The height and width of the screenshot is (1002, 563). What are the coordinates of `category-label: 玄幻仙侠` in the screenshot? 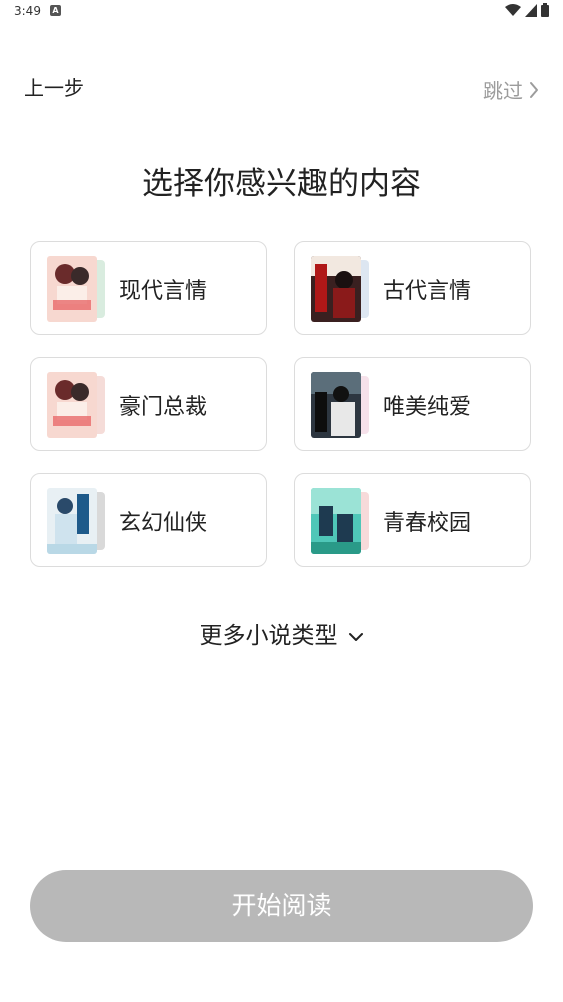 It's located at (163, 523).